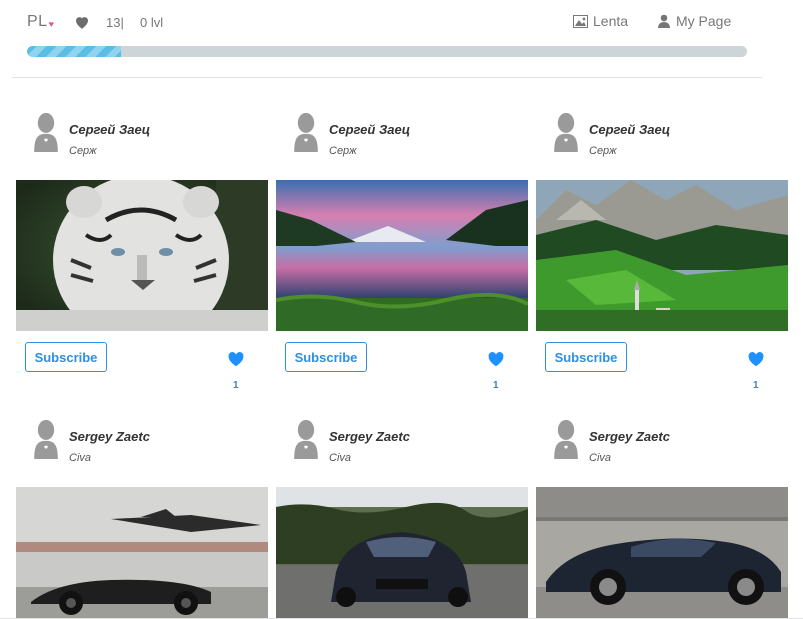 This screenshot has height=619, width=803. Describe the element at coordinates (142, 552) in the screenshot. I see `post-photo-car-and-jet` at that location.